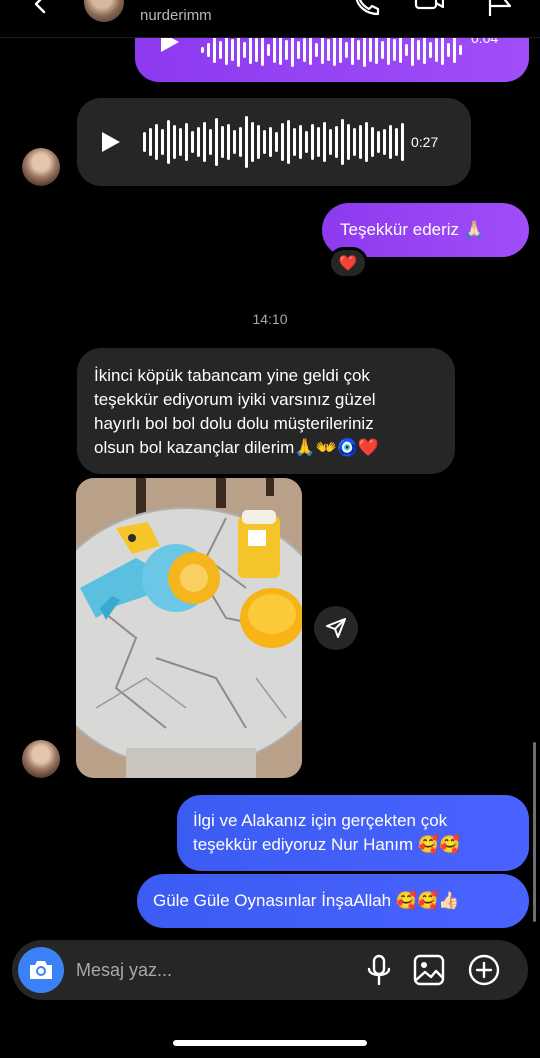 This screenshot has height=1058, width=540. What do you see at coordinates (40, 9) in the screenshot?
I see `back-icon` at bounding box center [40, 9].